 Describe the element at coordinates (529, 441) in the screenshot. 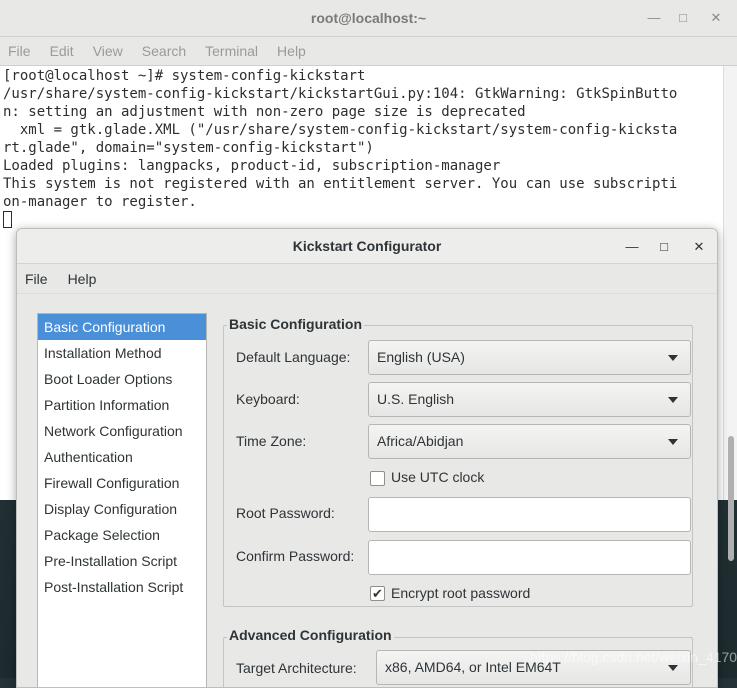

I see `timezone-combo: Africa/Abidjan` at that location.